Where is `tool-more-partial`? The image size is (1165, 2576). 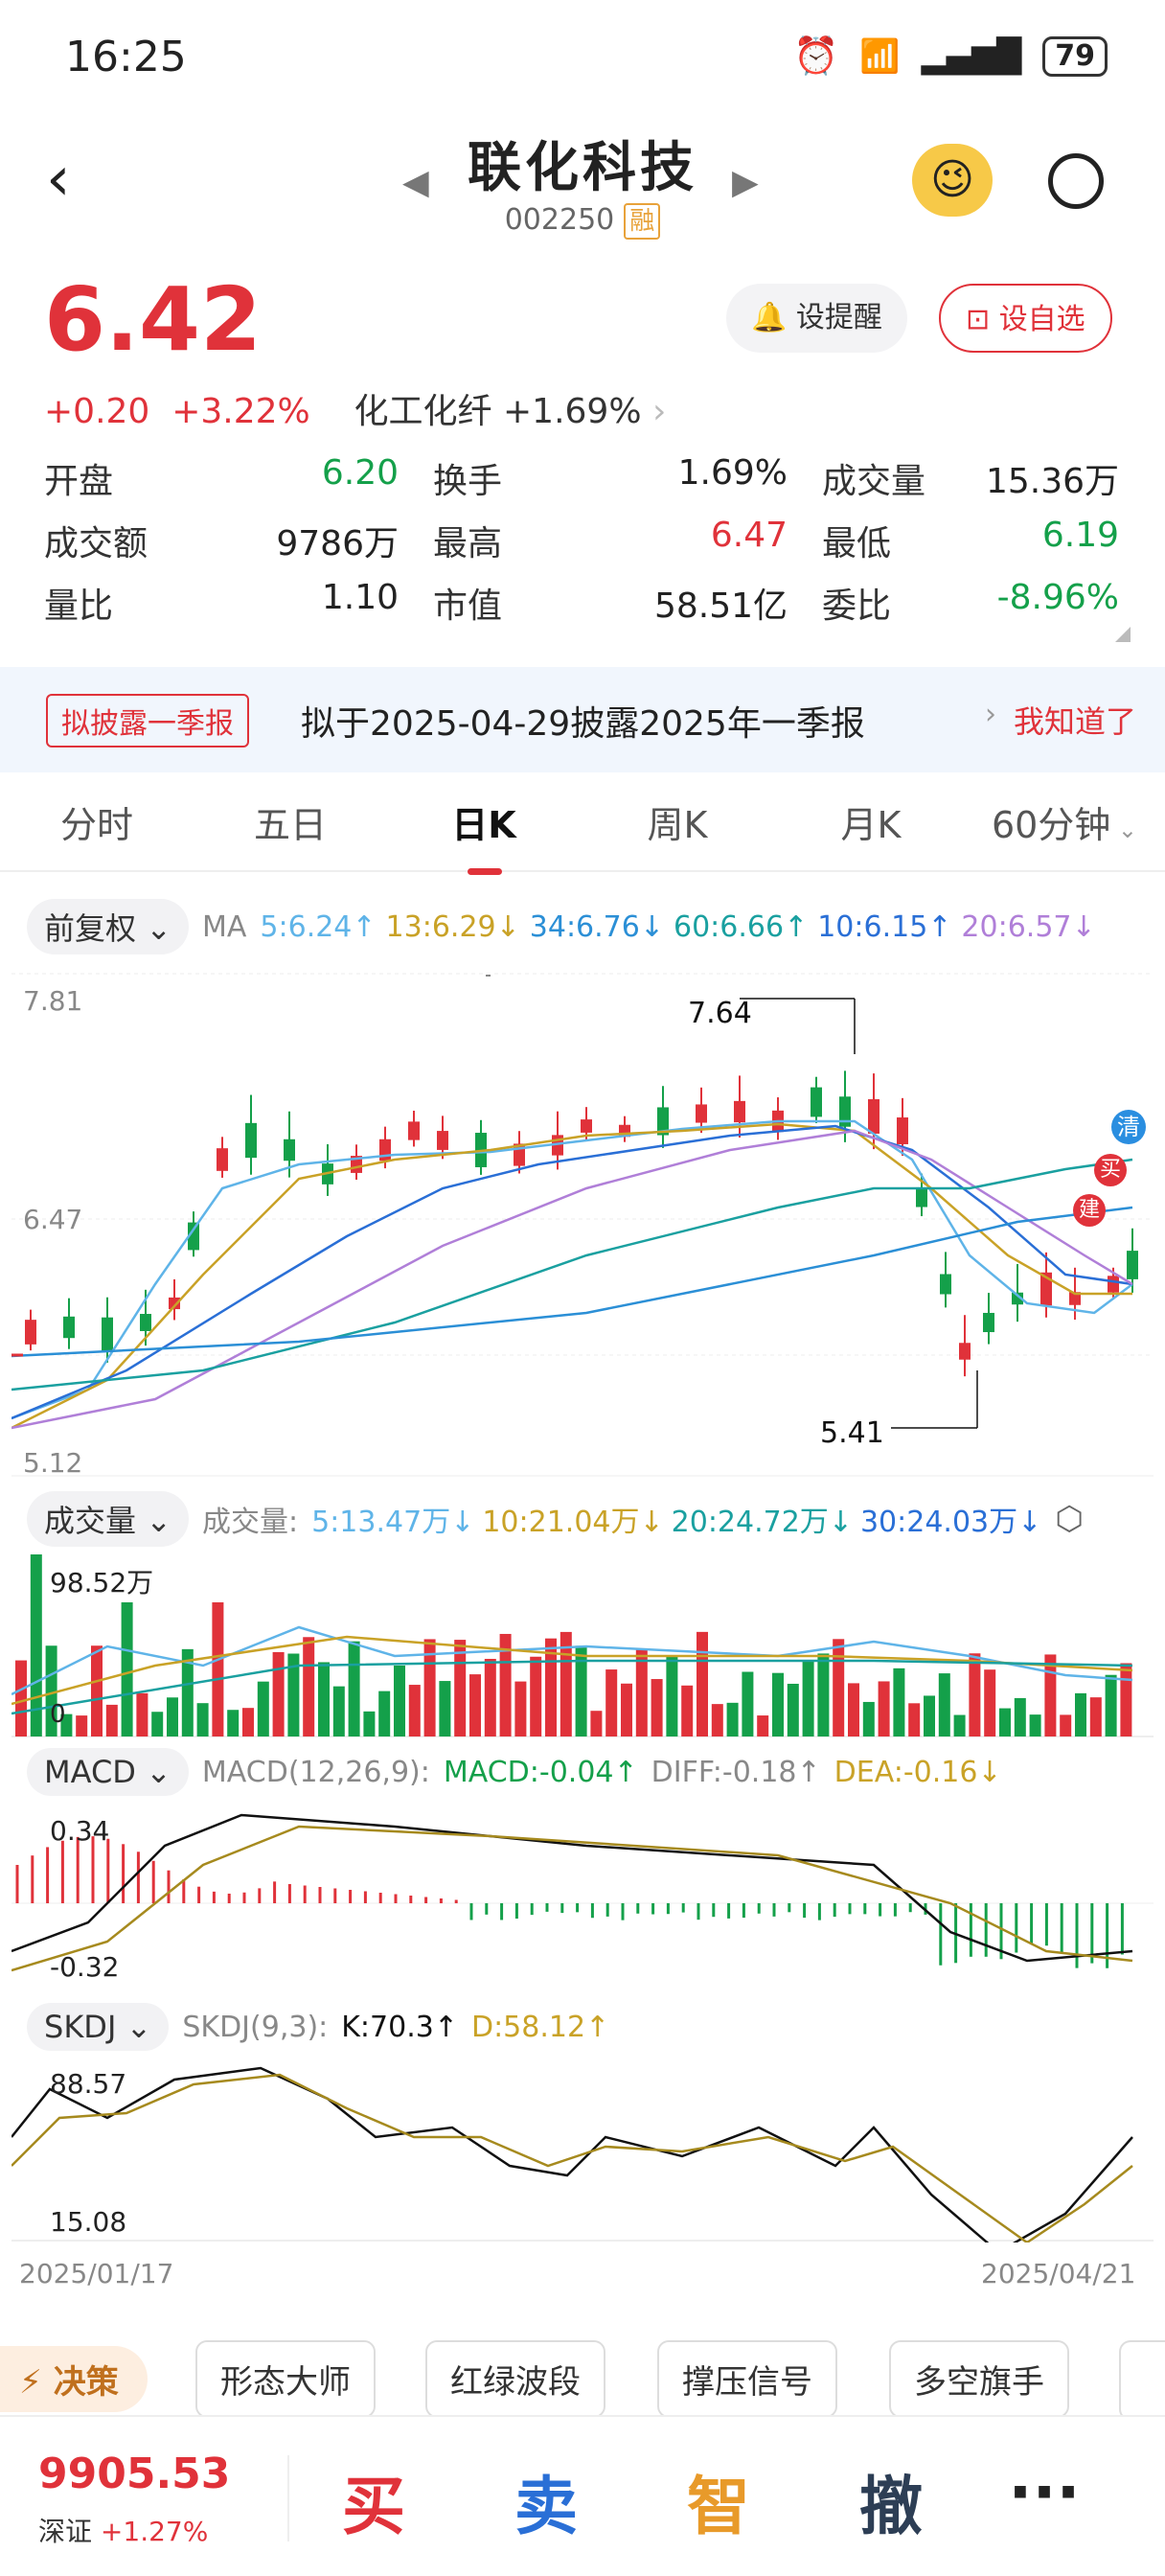
tool-more-partial is located at coordinates (1142, 2380).